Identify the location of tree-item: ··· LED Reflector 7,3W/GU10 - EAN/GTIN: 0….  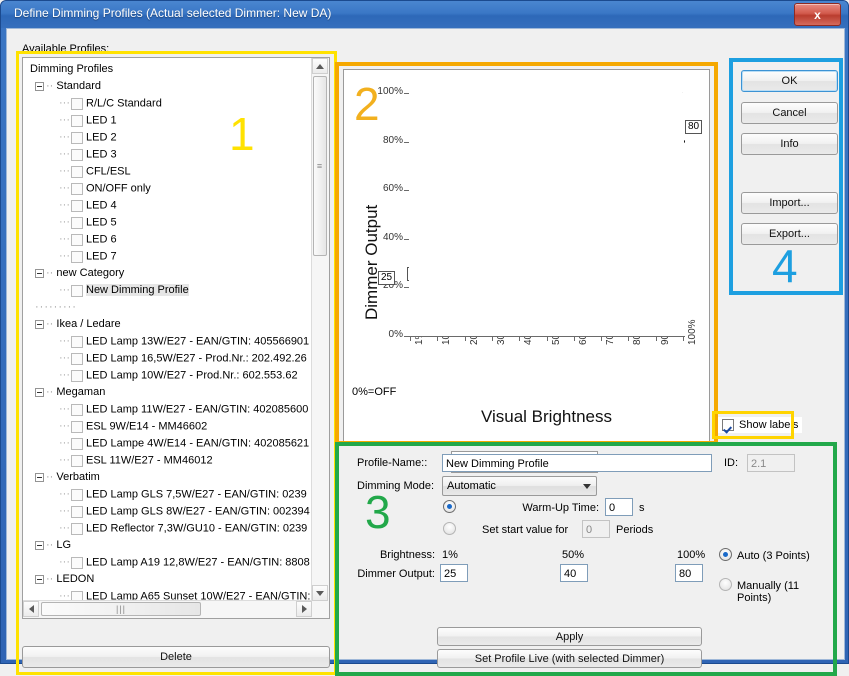
(178, 528).